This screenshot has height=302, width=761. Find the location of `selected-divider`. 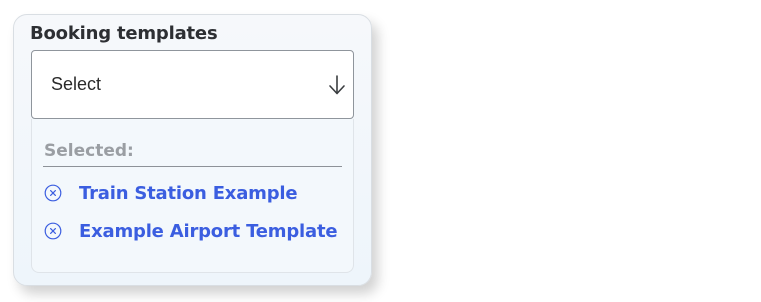

selected-divider is located at coordinates (192, 166).